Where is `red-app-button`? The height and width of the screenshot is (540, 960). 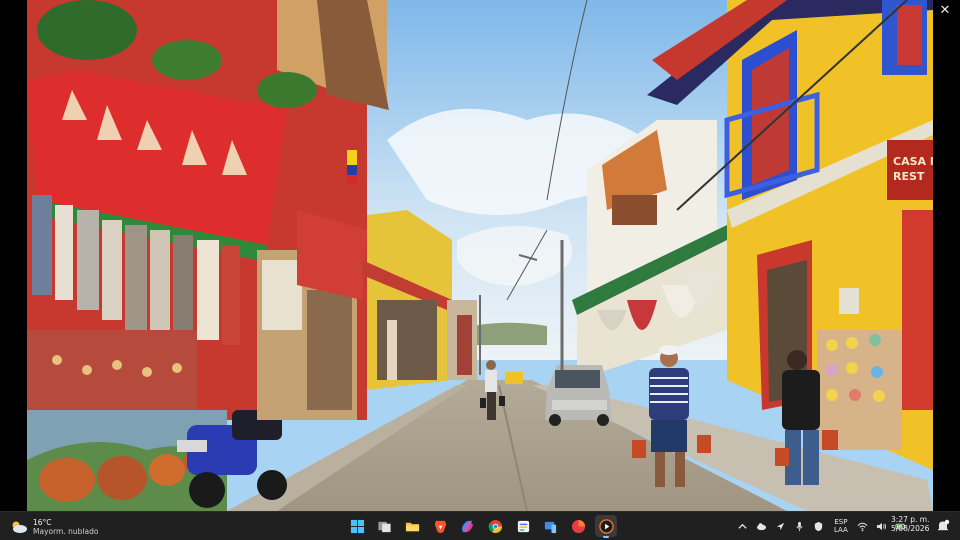 red-app-button is located at coordinates (579, 526).